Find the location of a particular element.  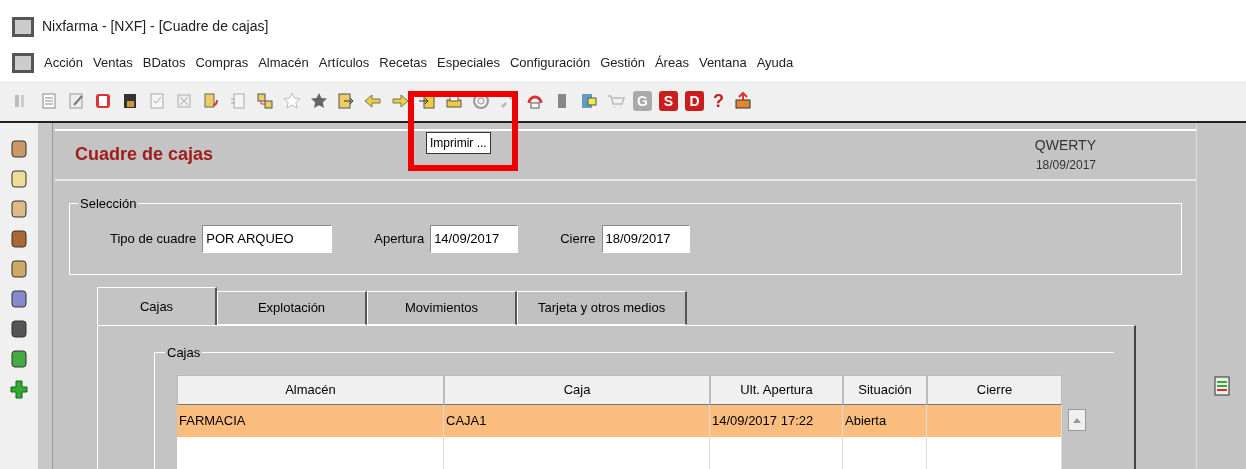

column-header: Cierre is located at coordinates (994, 390).